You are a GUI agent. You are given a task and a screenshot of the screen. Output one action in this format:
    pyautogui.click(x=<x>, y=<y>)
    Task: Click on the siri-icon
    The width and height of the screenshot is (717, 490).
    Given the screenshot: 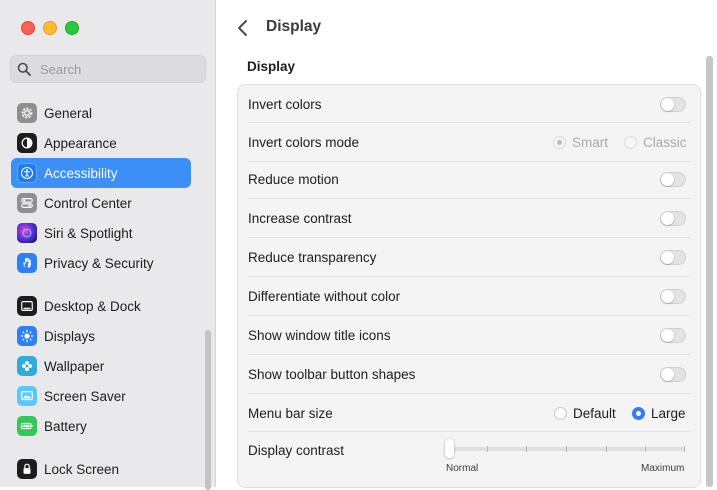 What is the action you would take?
    pyautogui.click(x=27, y=233)
    